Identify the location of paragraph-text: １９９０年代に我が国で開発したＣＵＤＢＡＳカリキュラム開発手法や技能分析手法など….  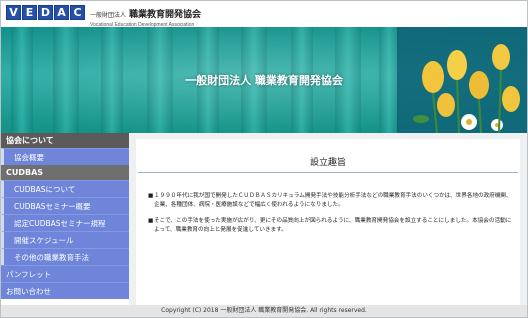
(333, 200).